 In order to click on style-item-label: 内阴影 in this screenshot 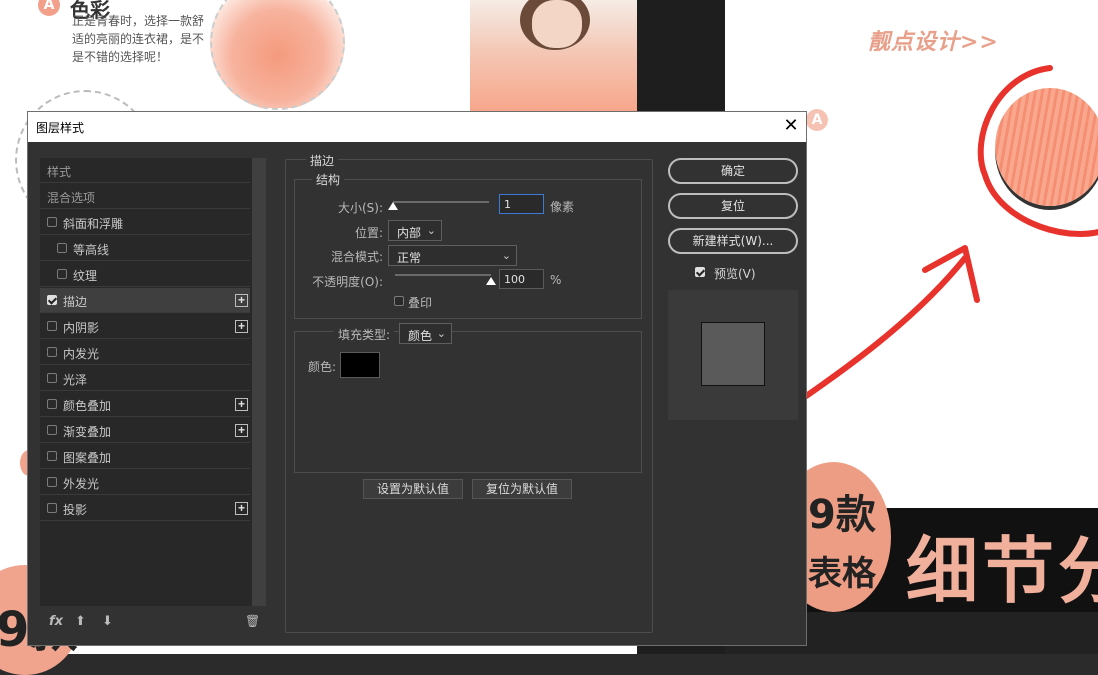, I will do `click(81, 328)`.